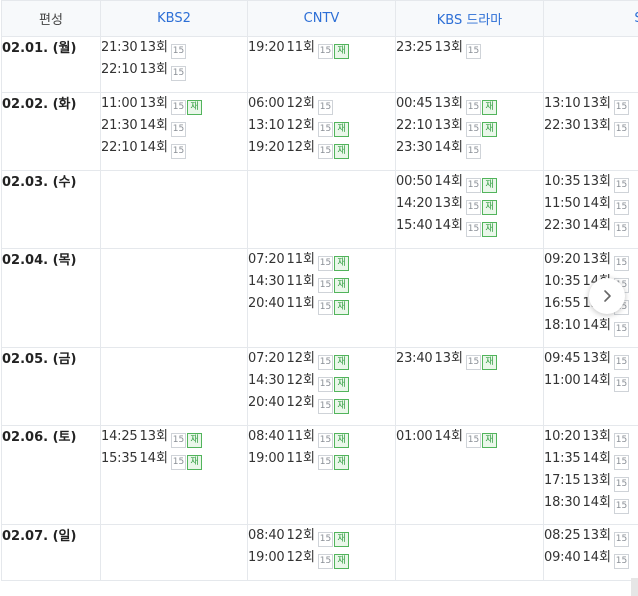 The image size is (638, 596). Describe the element at coordinates (562, 502) in the screenshot. I see `air-time: 18:30` at that location.